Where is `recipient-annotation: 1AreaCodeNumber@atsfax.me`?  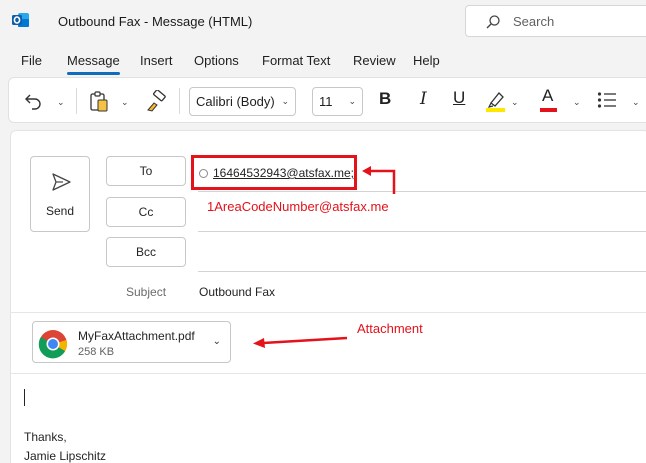 recipient-annotation: 1AreaCodeNumber@atsfax.me is located at coordinates (298, 206).